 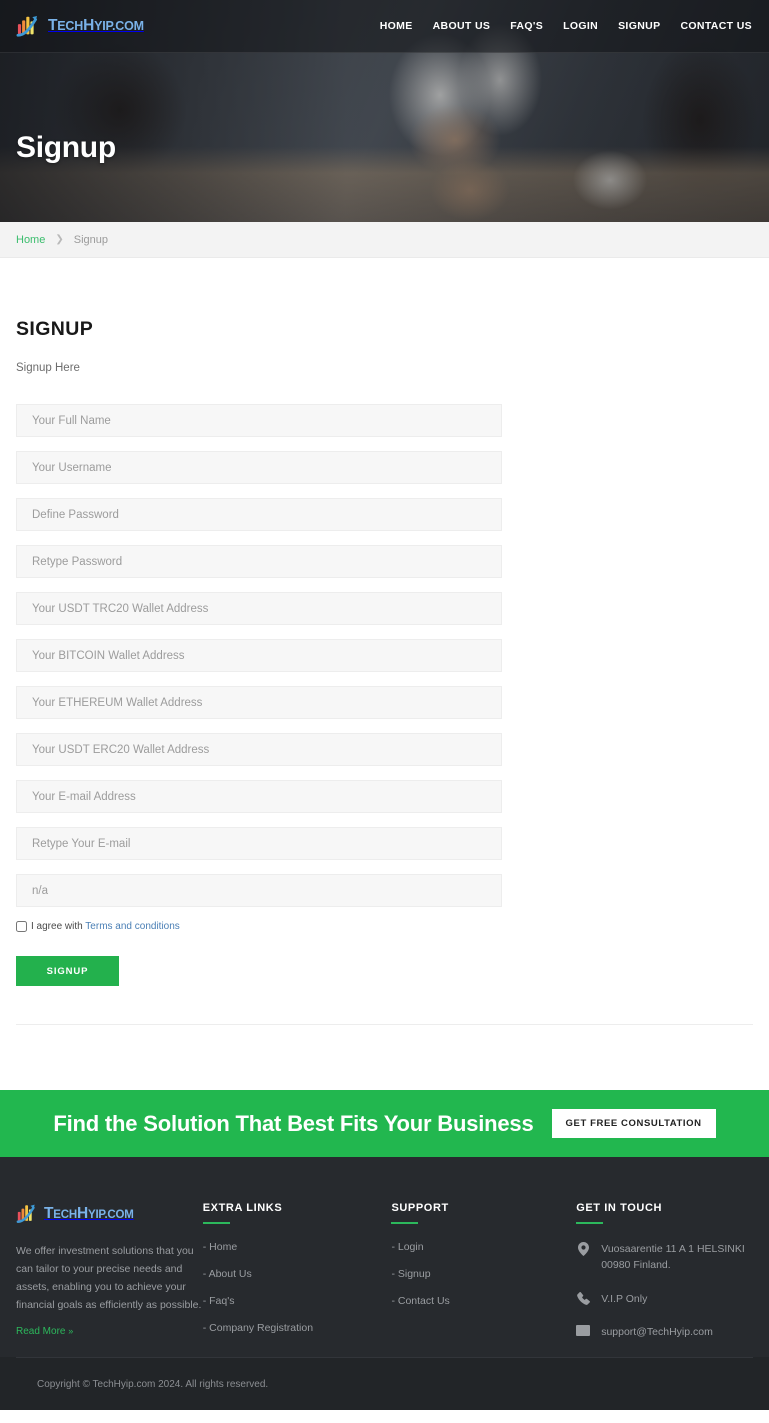 What do you see at coordinates (583, 1330) in the screenshot?
I see `envelope-icon` at bounding box center [583, 1330].